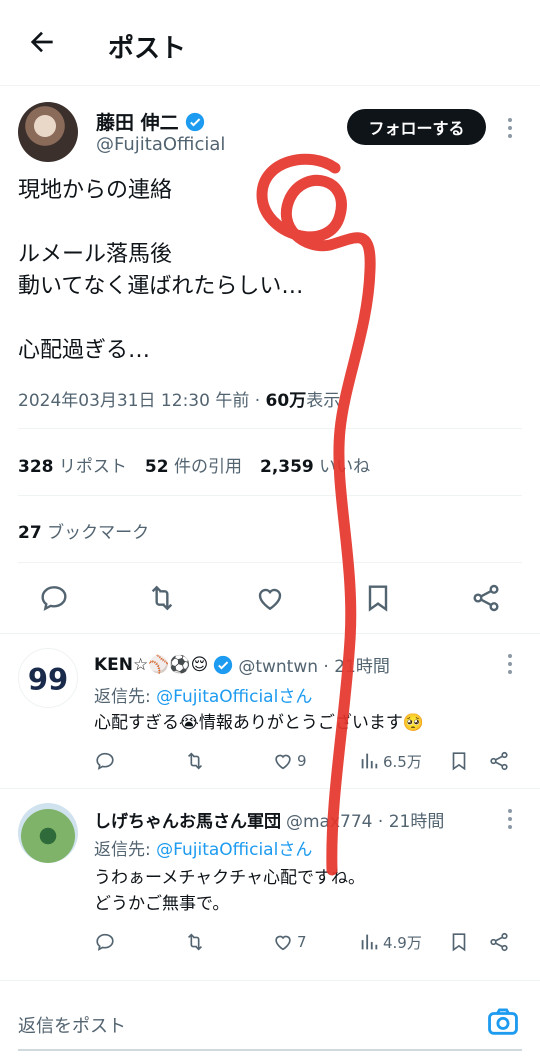  I want to click on svg-text: 99, so click(48, 680).